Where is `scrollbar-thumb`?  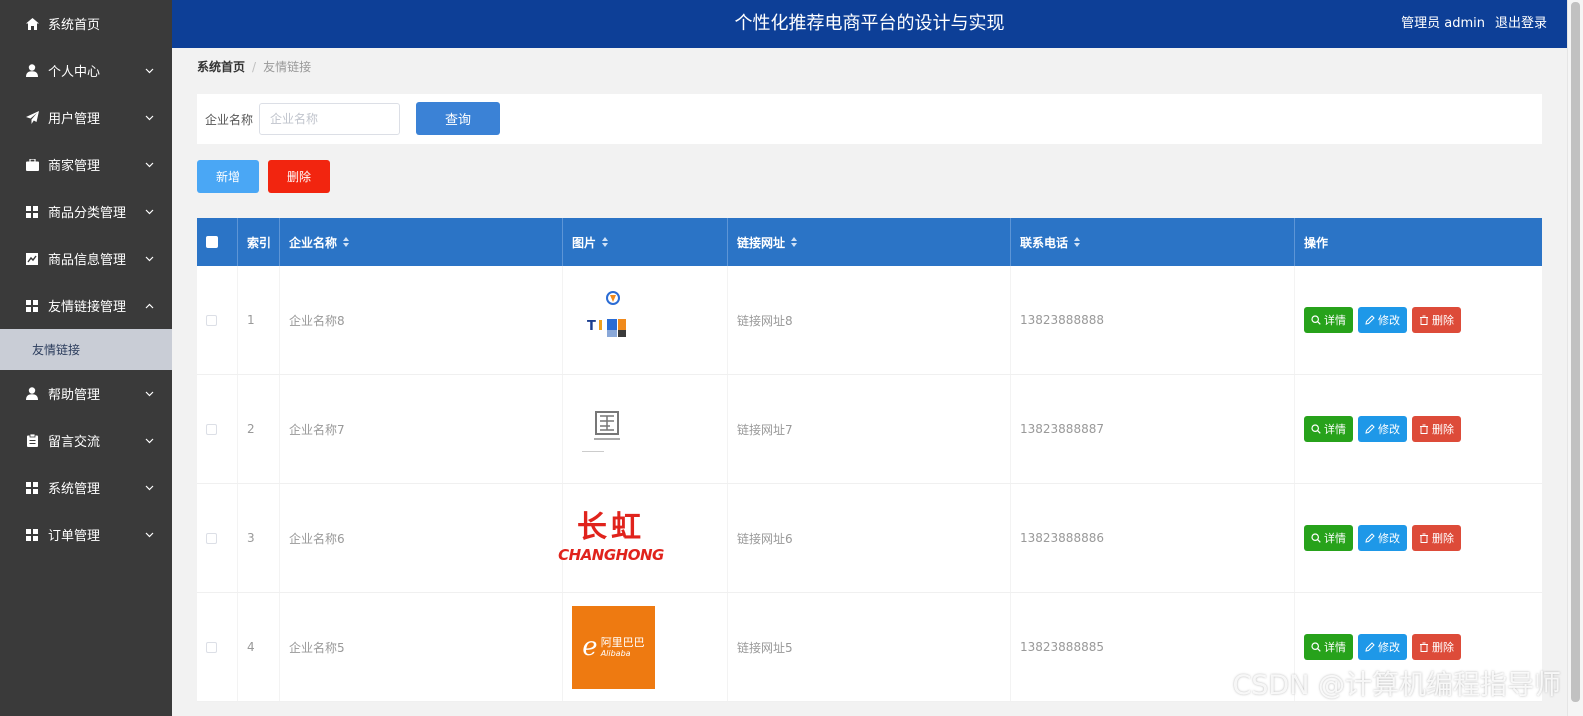
scrollbar-thumb is located at coordinates (1575, 352).